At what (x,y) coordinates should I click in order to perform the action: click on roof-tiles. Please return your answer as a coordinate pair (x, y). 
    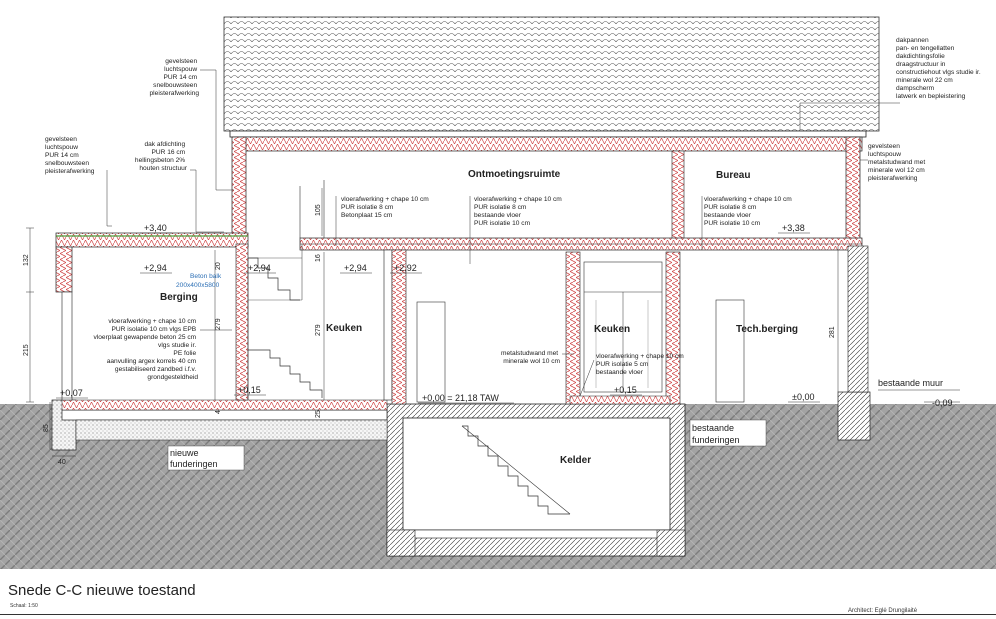
    Looking at the image, I should click on (551, 74).